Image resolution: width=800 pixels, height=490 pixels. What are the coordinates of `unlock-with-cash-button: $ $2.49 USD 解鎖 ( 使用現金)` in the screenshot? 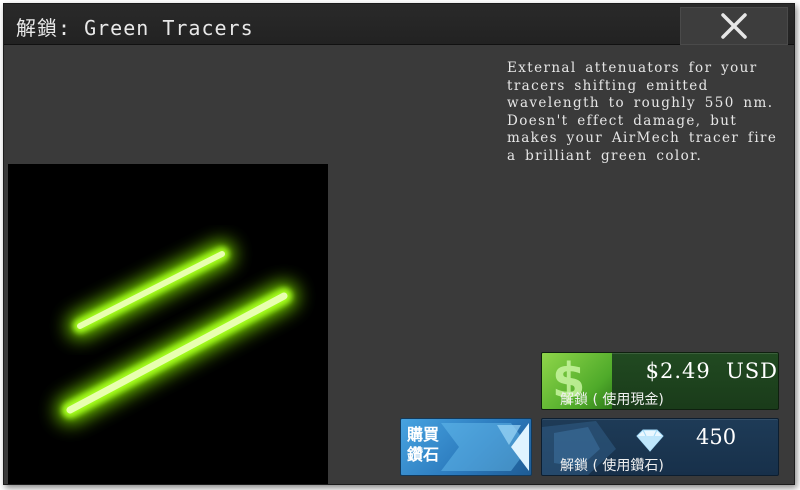 It's located at (660, 381).